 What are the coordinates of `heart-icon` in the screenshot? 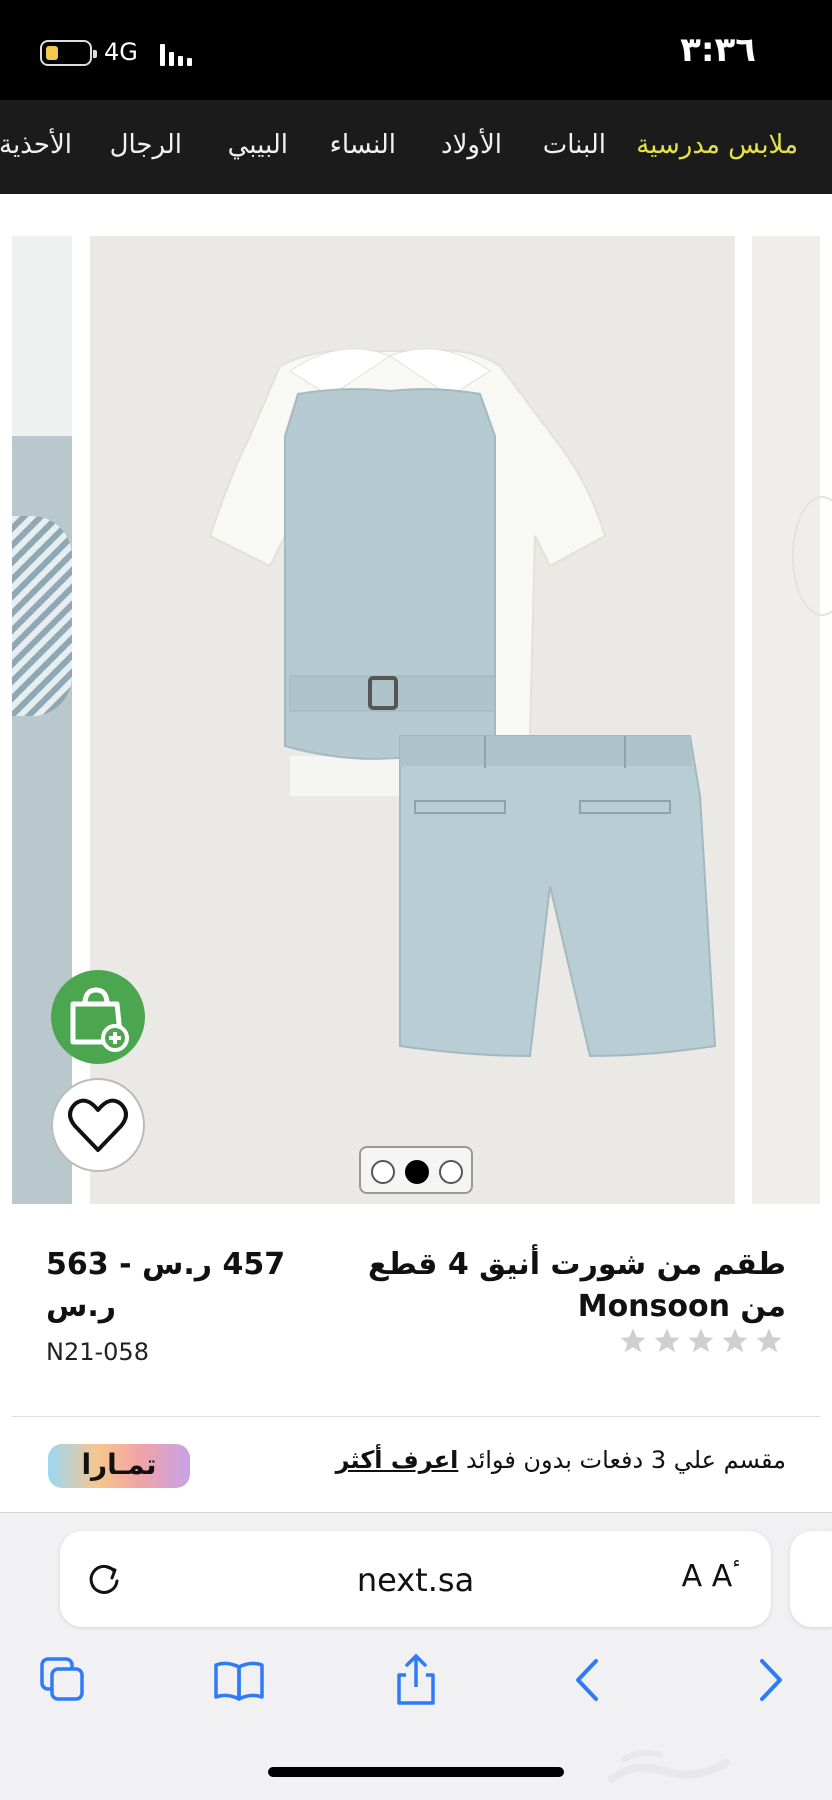 It's located at (98, 1125).